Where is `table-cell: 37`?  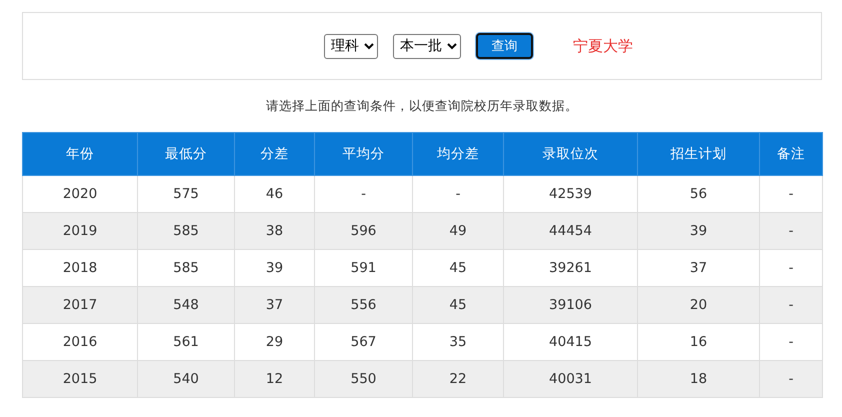 table-cell: 37 is located at coordinates (274, 305).